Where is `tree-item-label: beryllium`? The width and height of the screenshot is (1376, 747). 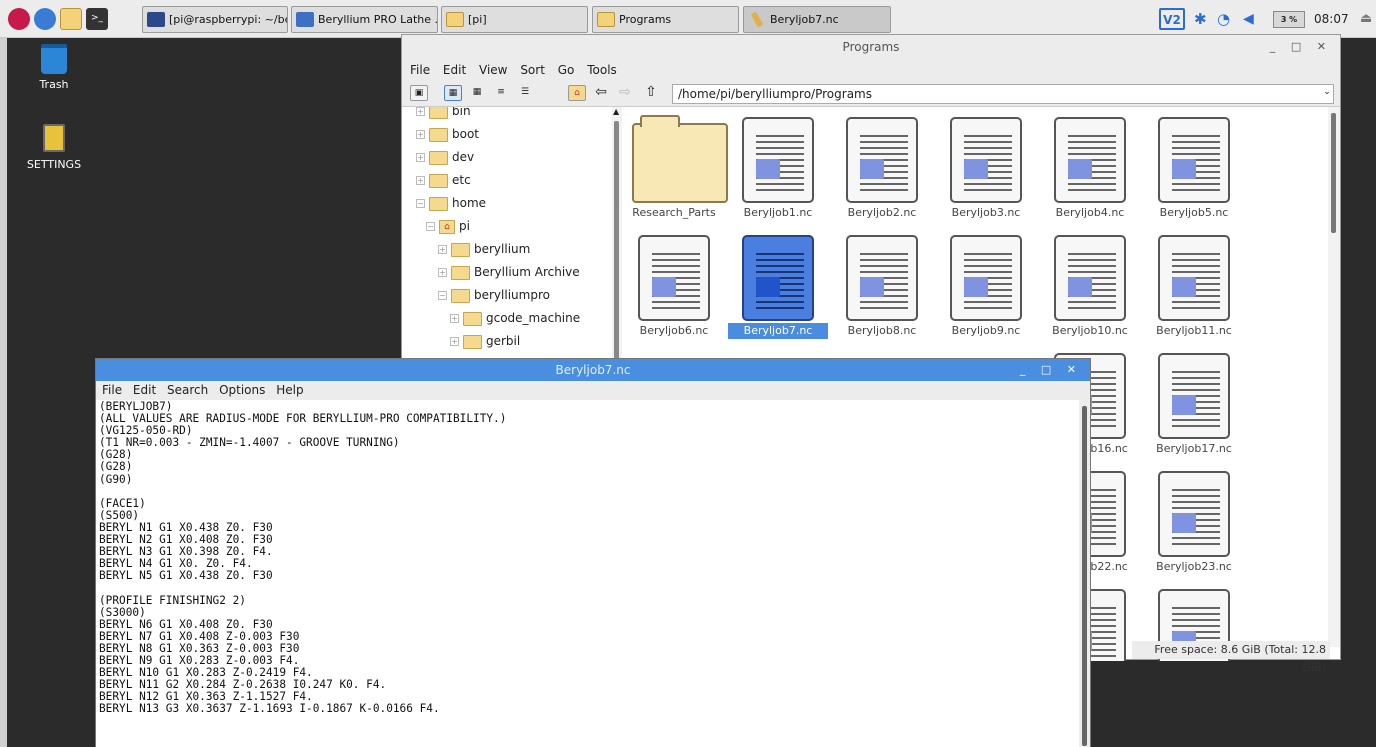 tree-item-label: beryllium is located at coordinates (502, 249).